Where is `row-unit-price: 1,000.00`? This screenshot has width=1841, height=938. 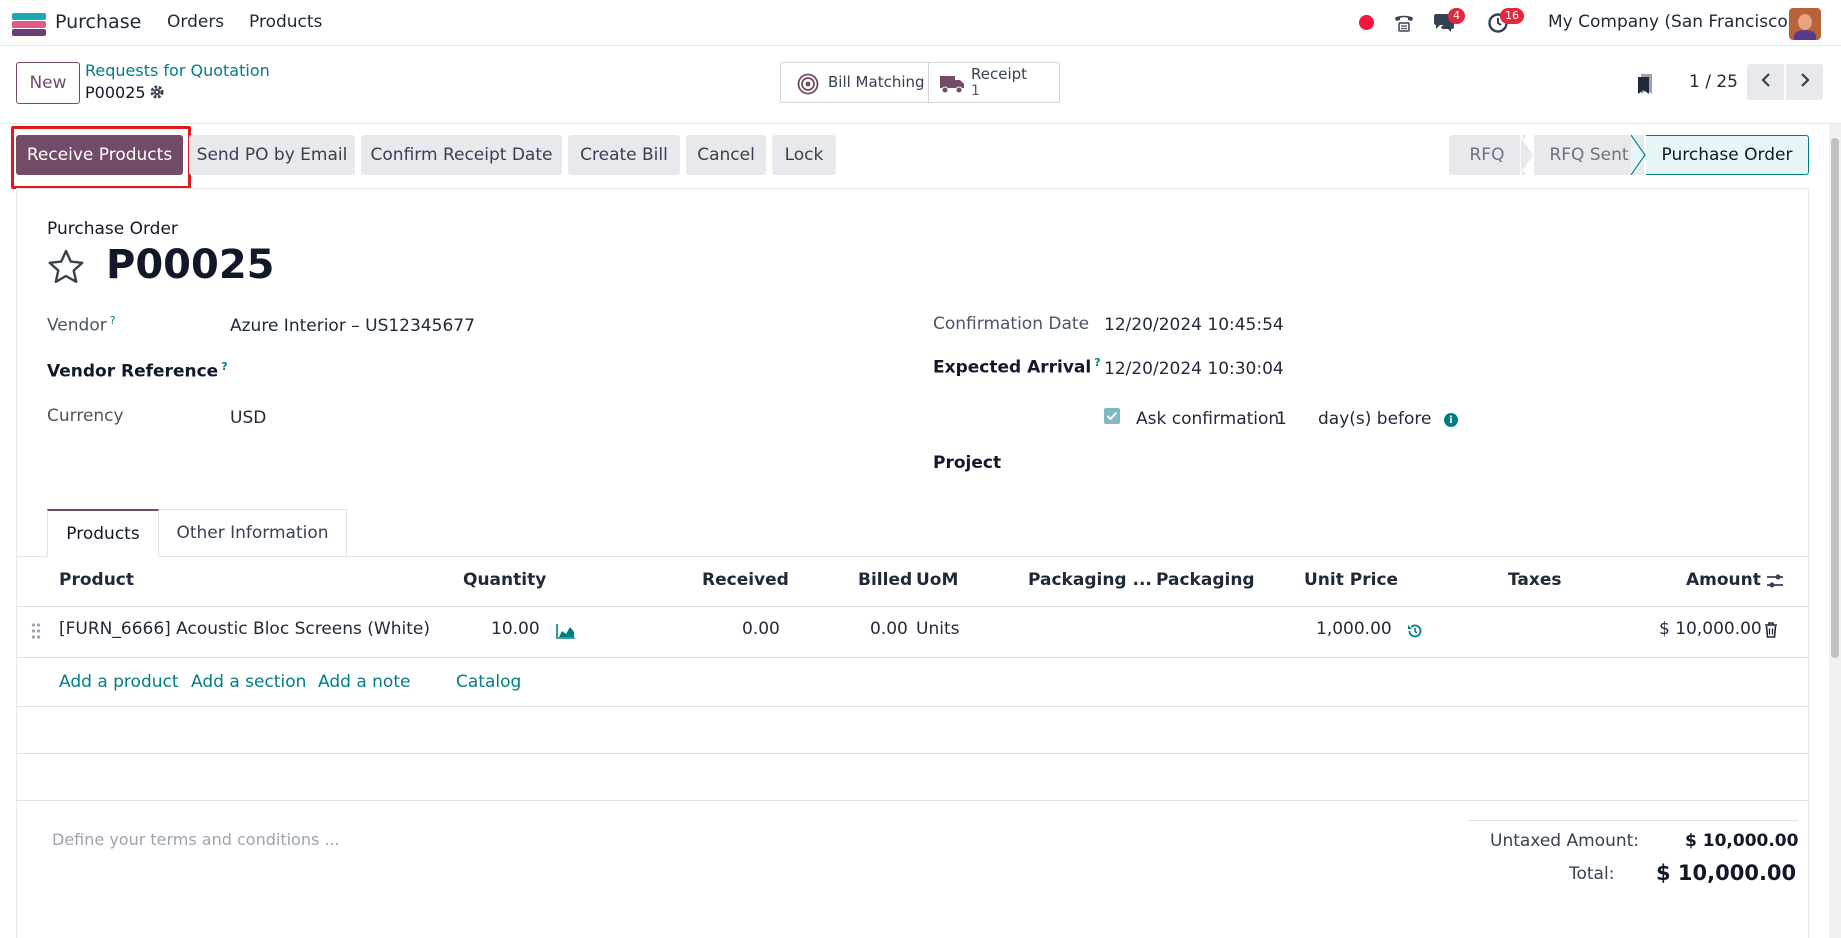 row-unit-price: 1,000.00 is located at coordinates (1354, 629).